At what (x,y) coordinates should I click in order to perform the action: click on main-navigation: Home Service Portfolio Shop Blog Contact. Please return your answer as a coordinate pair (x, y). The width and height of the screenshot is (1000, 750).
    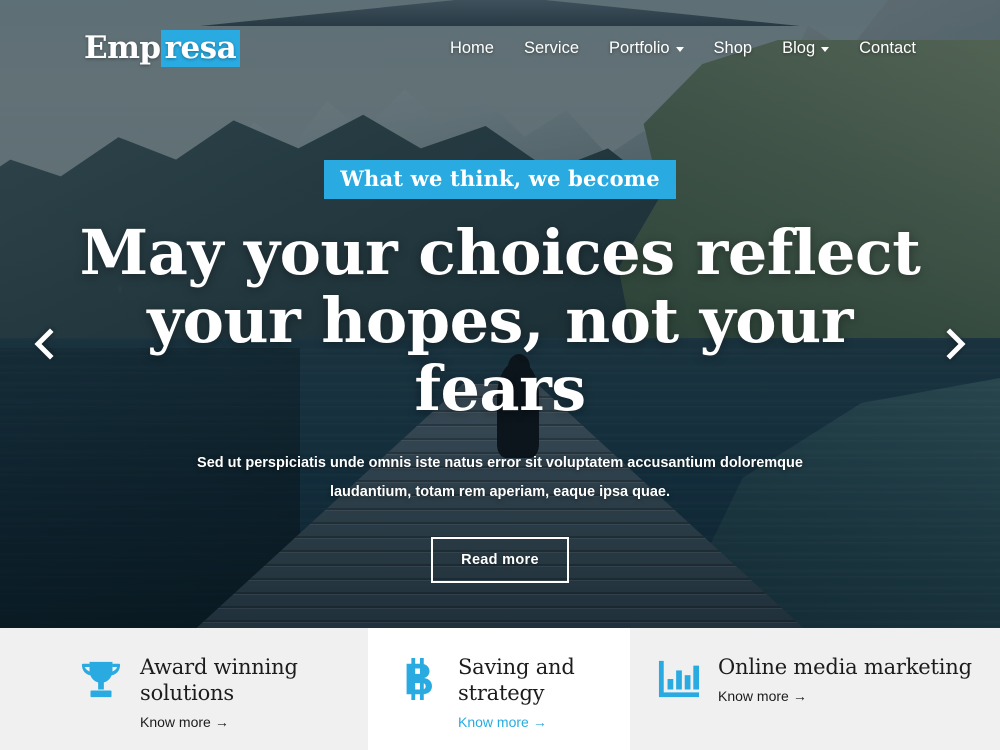
    Looking at the image, I should click on (683, 48).